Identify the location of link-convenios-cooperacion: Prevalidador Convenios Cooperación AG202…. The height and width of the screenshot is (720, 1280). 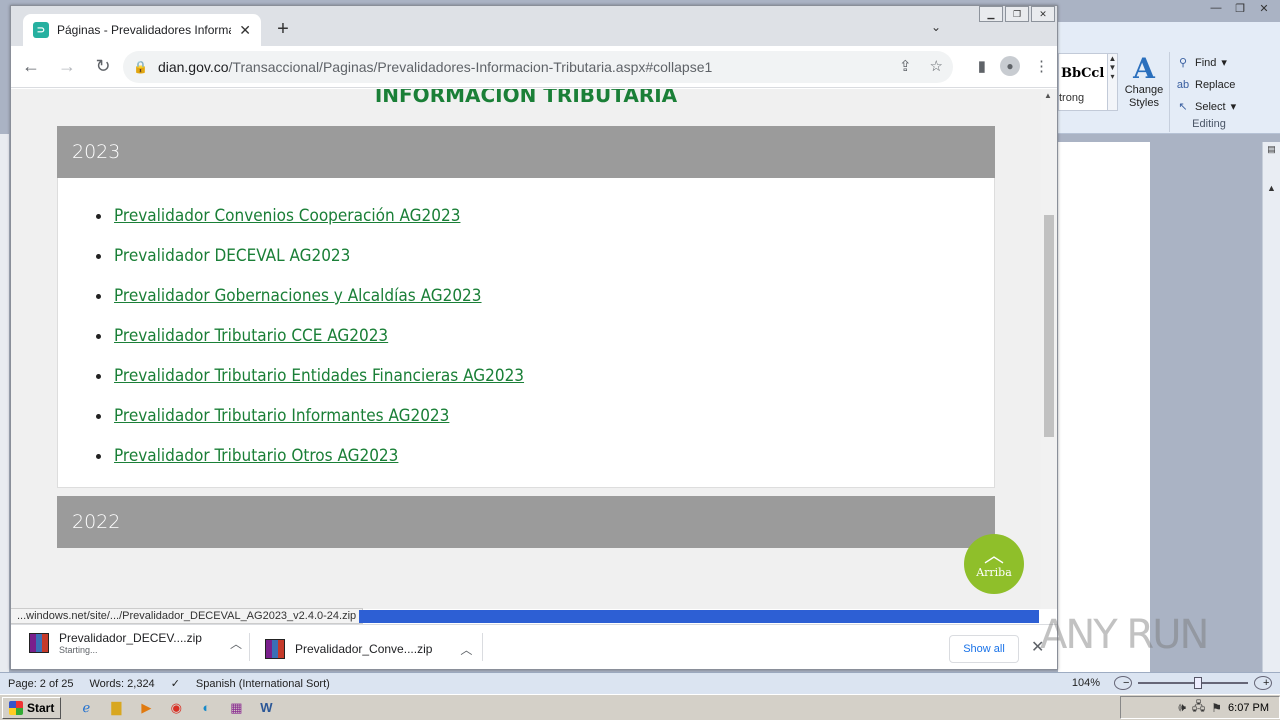
(287, 216).